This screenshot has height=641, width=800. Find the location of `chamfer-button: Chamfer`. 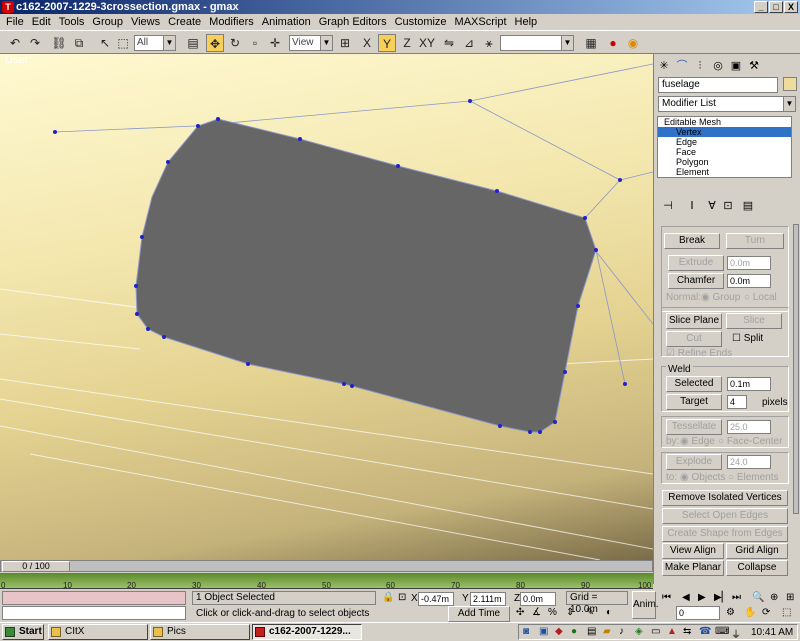

chamfer-button: Chamfer is located at coordinates (696, 281).